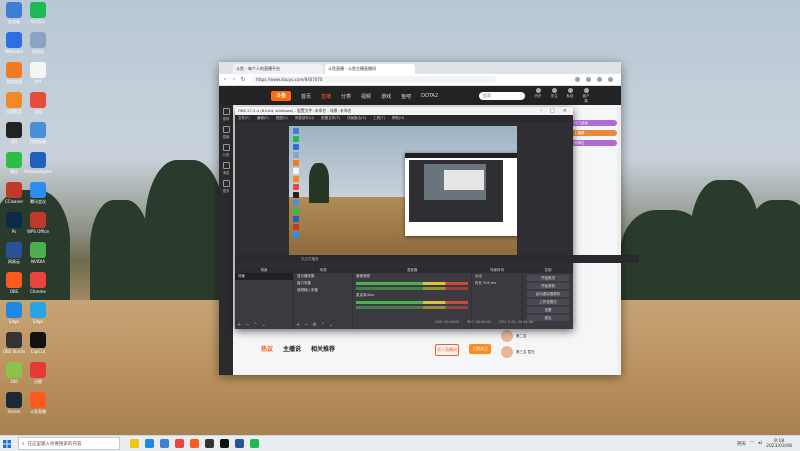 The image size is (800, 451). Describe the element at coordinates (292, 348) in the screenshot. I see `content-tab: 主播说` at that location.